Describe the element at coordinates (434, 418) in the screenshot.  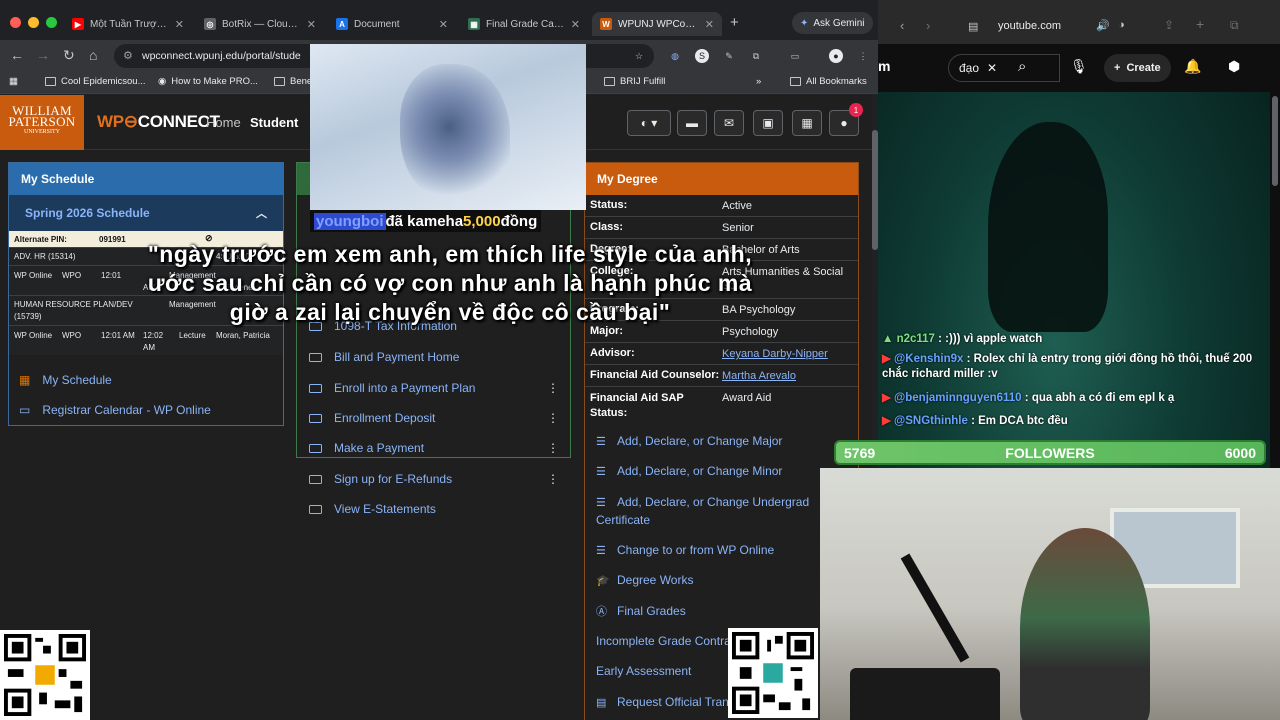
I see `payment-link: Enrollment Deposit ⋮` at that location.